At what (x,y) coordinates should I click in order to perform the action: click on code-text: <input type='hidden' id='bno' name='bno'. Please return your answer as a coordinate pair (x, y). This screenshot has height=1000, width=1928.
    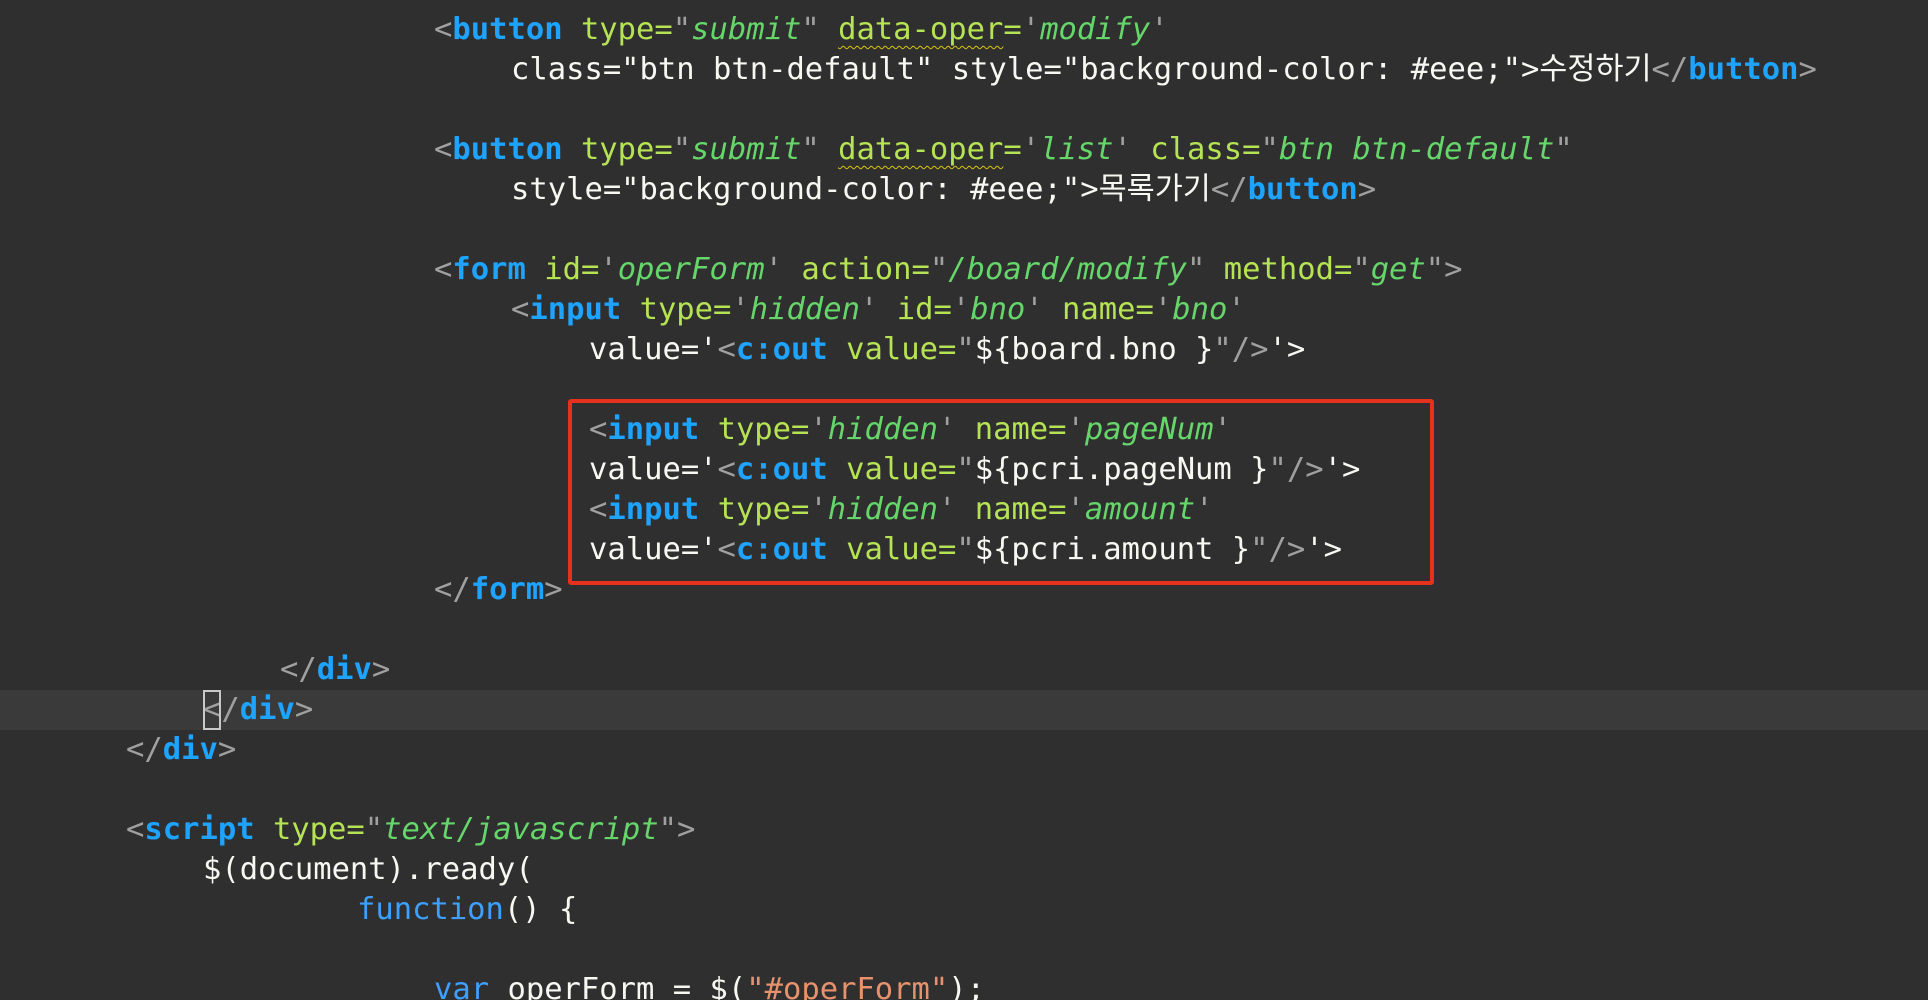
    Looking at the image, I should click on (878, 309).